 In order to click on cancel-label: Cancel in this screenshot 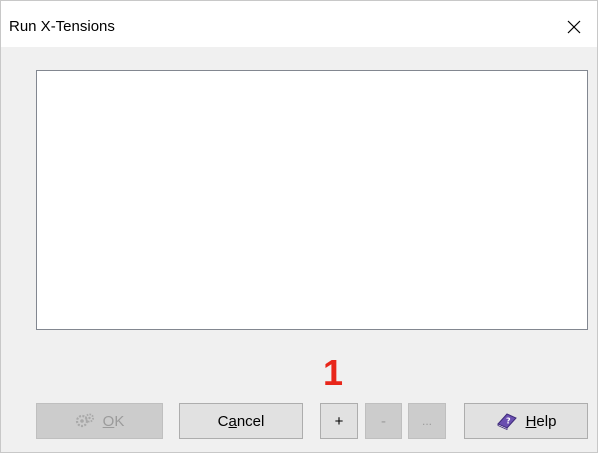, I will do `click(241, 421)`.